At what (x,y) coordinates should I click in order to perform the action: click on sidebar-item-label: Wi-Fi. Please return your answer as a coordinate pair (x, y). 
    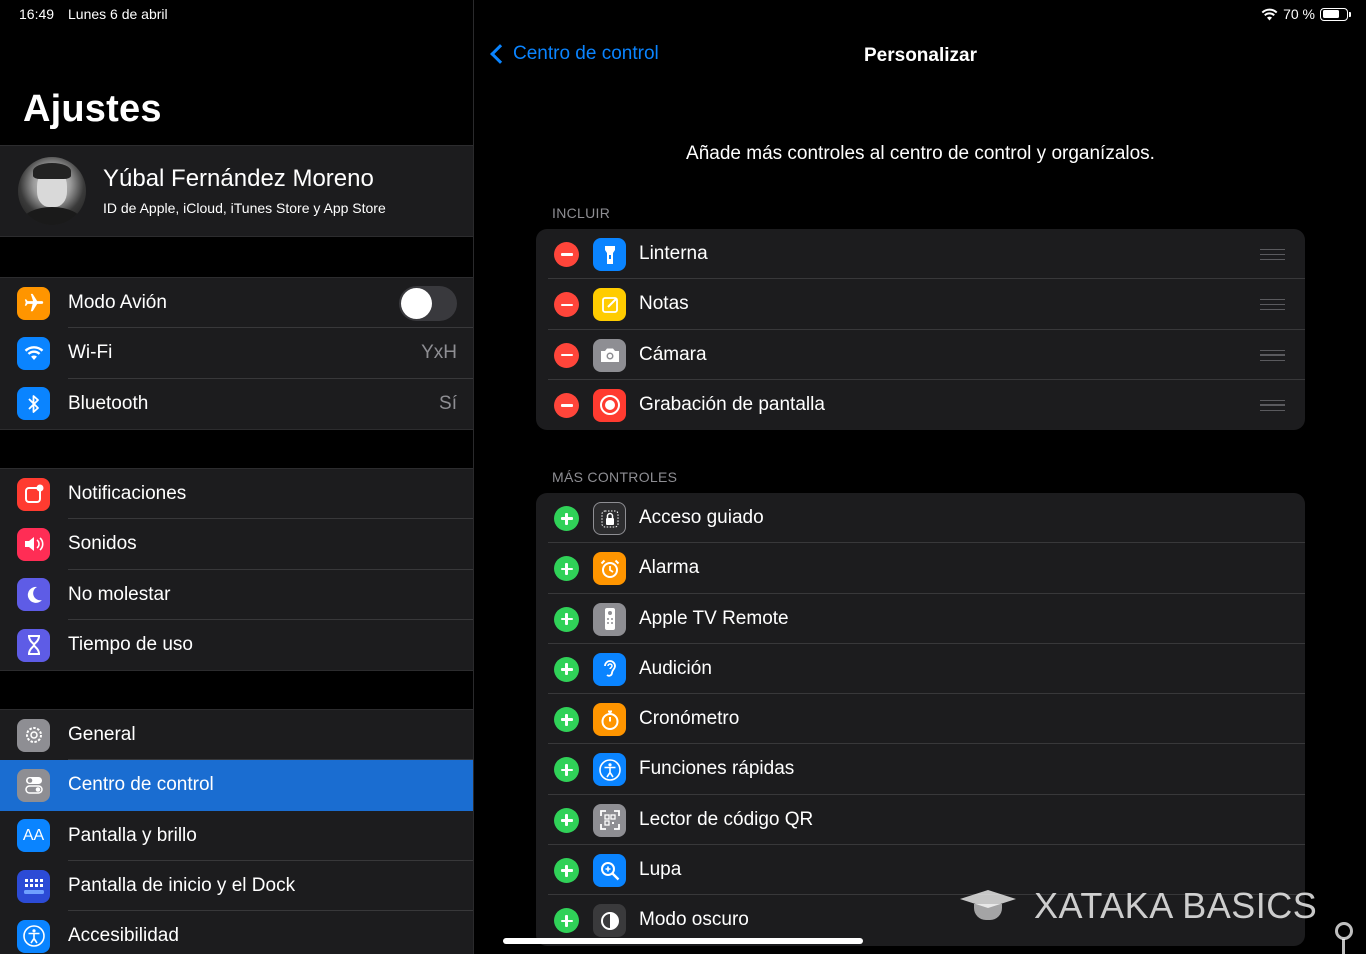
    Looking at the image, I should click on (90, 353).